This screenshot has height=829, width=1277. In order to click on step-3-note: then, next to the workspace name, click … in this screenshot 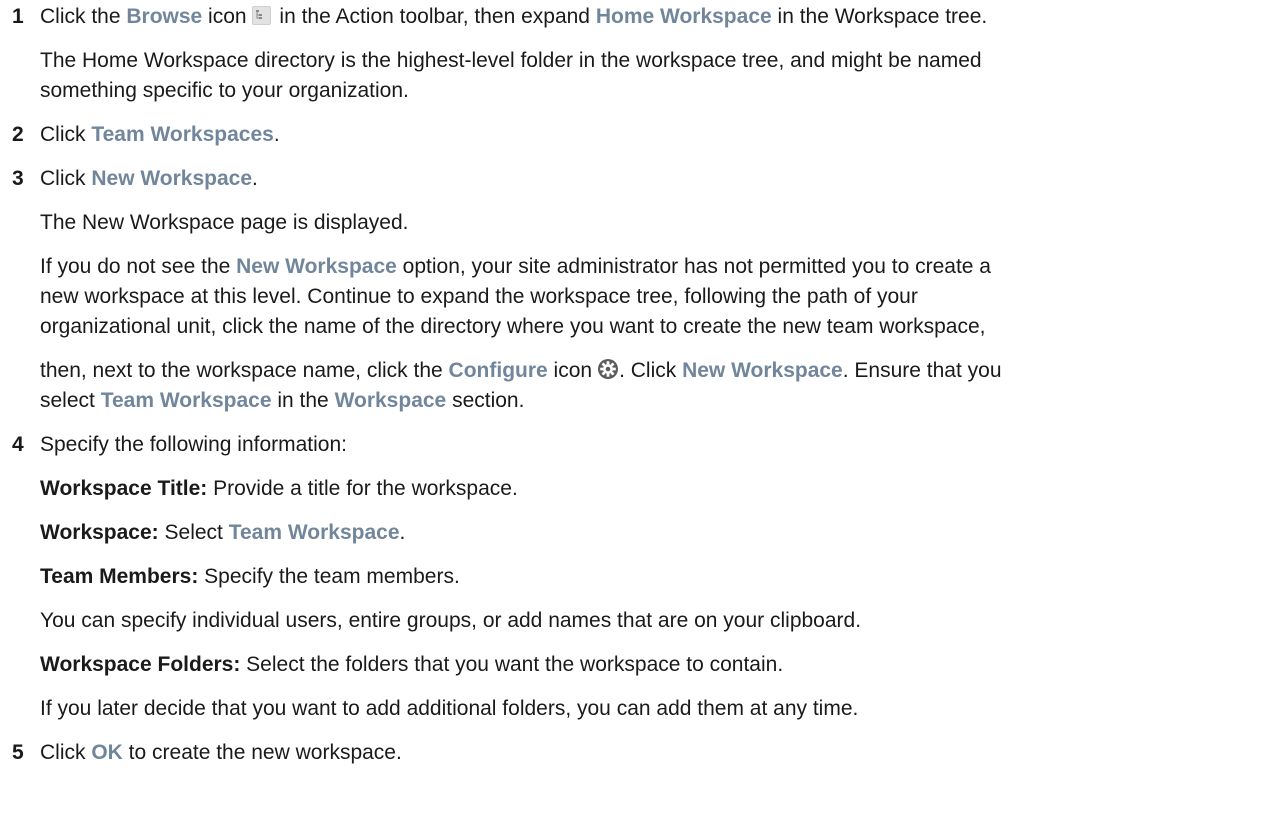, I will do `click(521, 370)`.